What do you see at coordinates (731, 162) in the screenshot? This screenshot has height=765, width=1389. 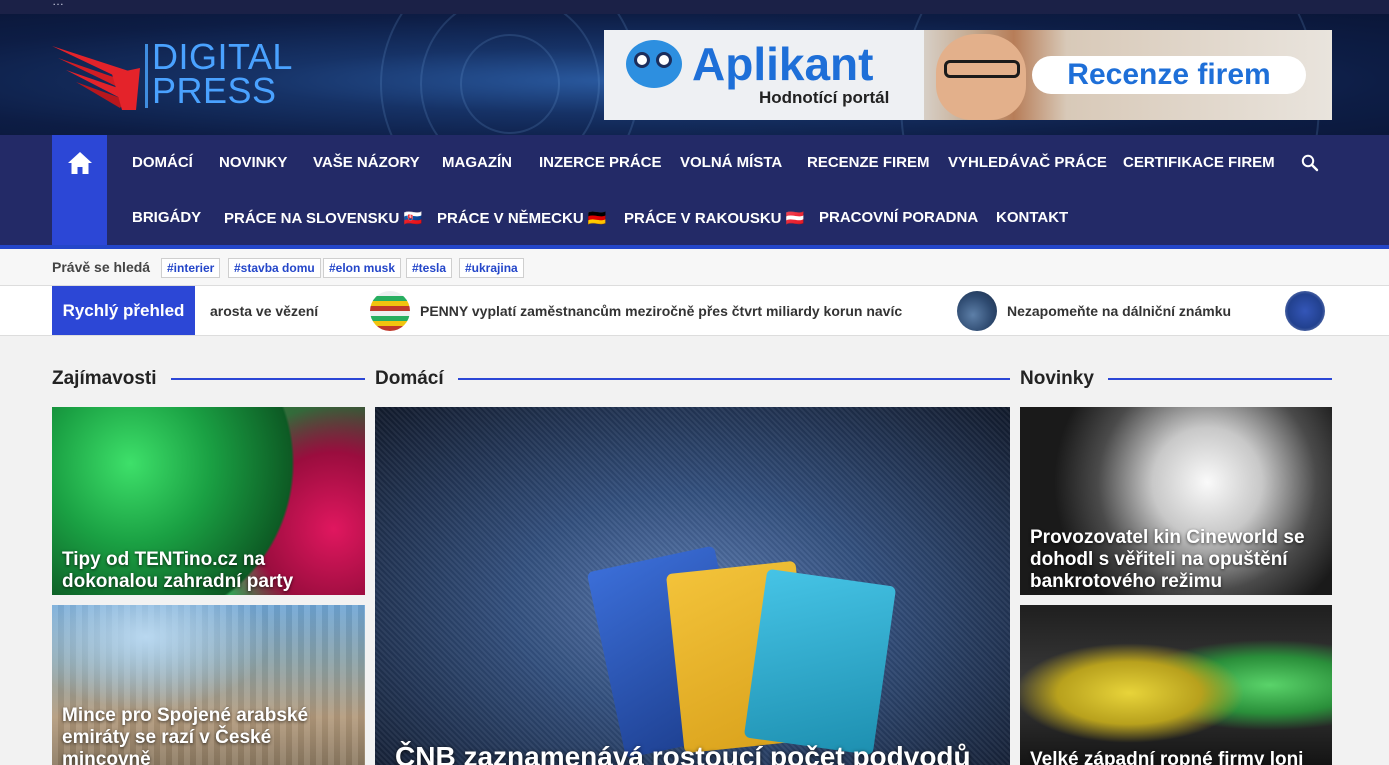 I see `nav-item-volna-mista: VOLNÁ MÍSTA` at bounding box center [731, 162].